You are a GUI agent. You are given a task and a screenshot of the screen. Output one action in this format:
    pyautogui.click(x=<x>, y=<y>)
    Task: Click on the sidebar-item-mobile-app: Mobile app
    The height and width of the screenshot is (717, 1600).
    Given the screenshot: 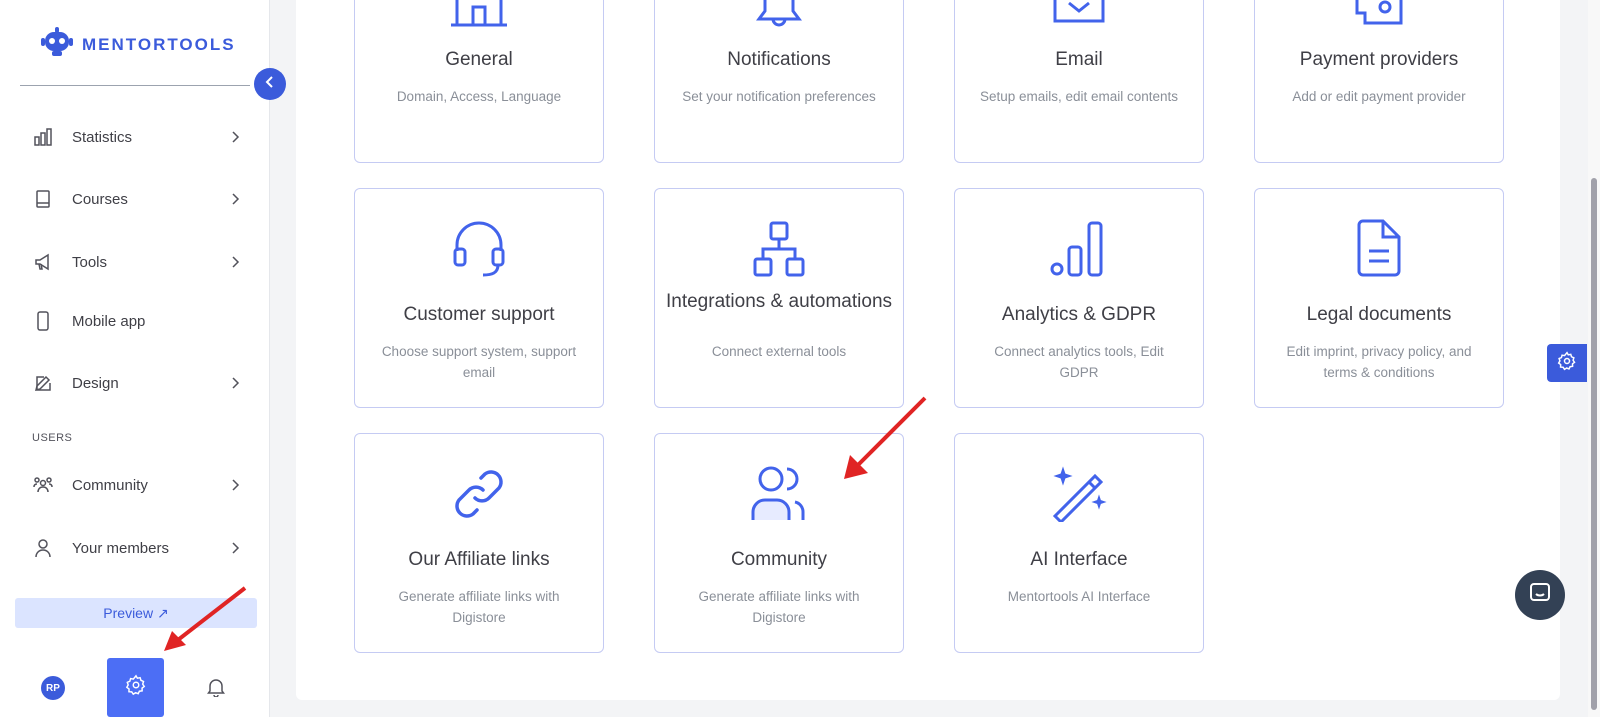 What is the action you would take?
    pyautogui.click(x=137, y=321)
    